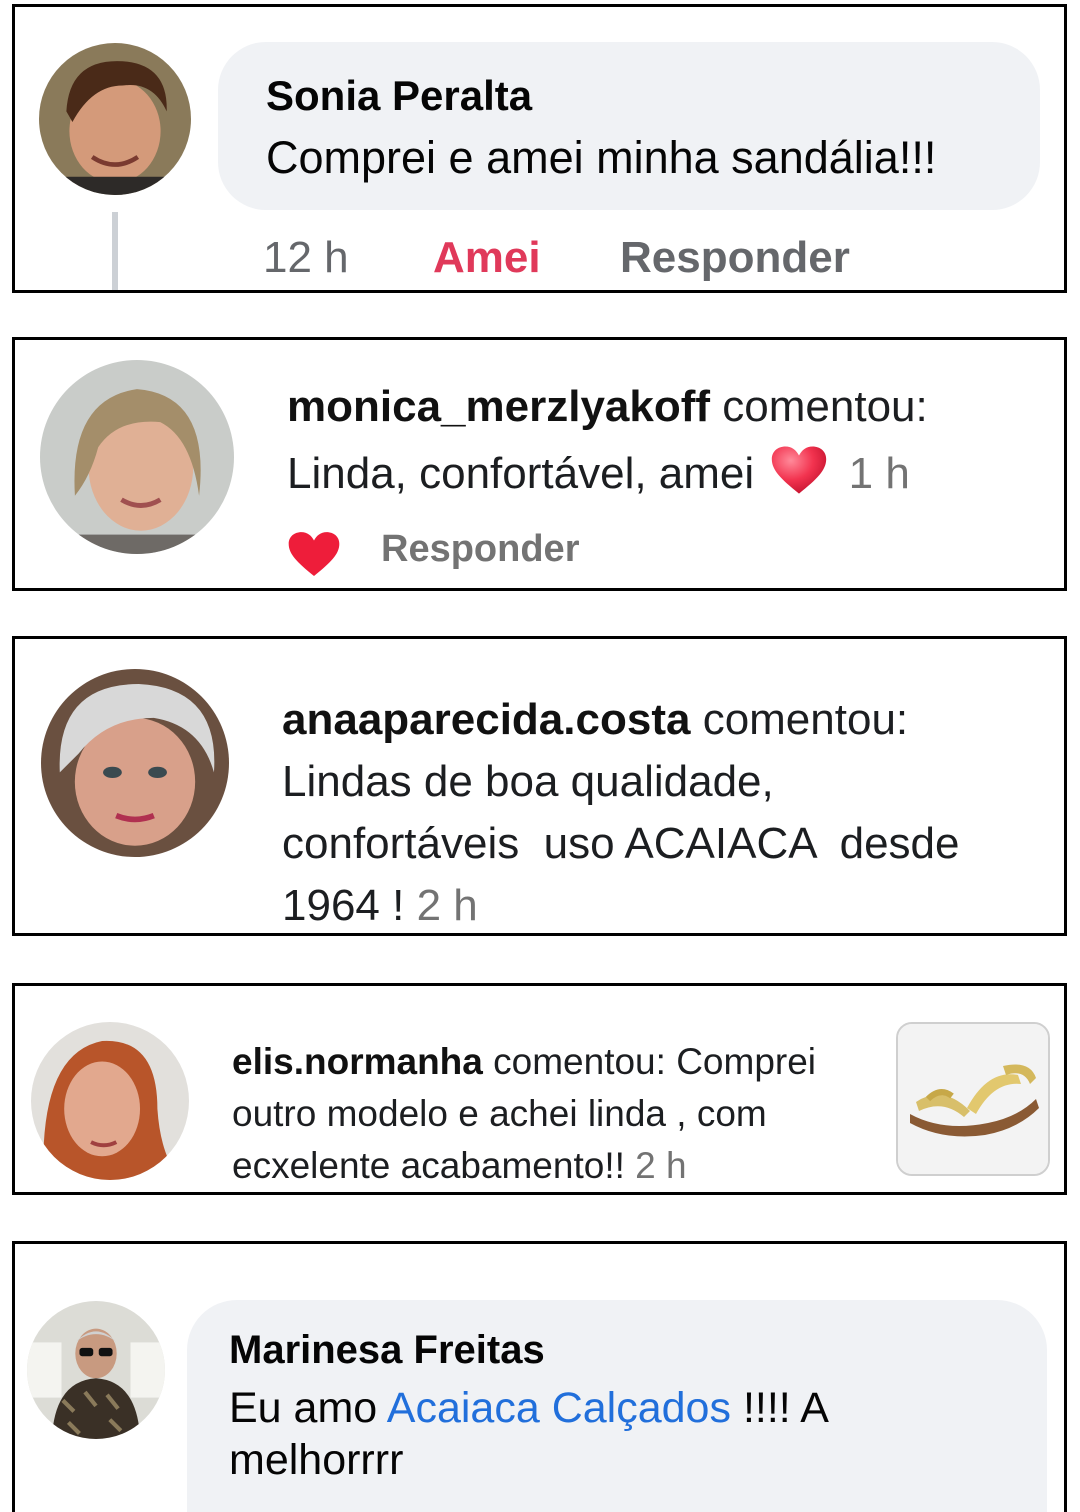 The height and width of the screenshot is (1512, 1080). What do you see at coordinates (387, 1350) in the screenshot?
I see `comment-author: Marinesa Freitas` at bounding box center [387, 1350].